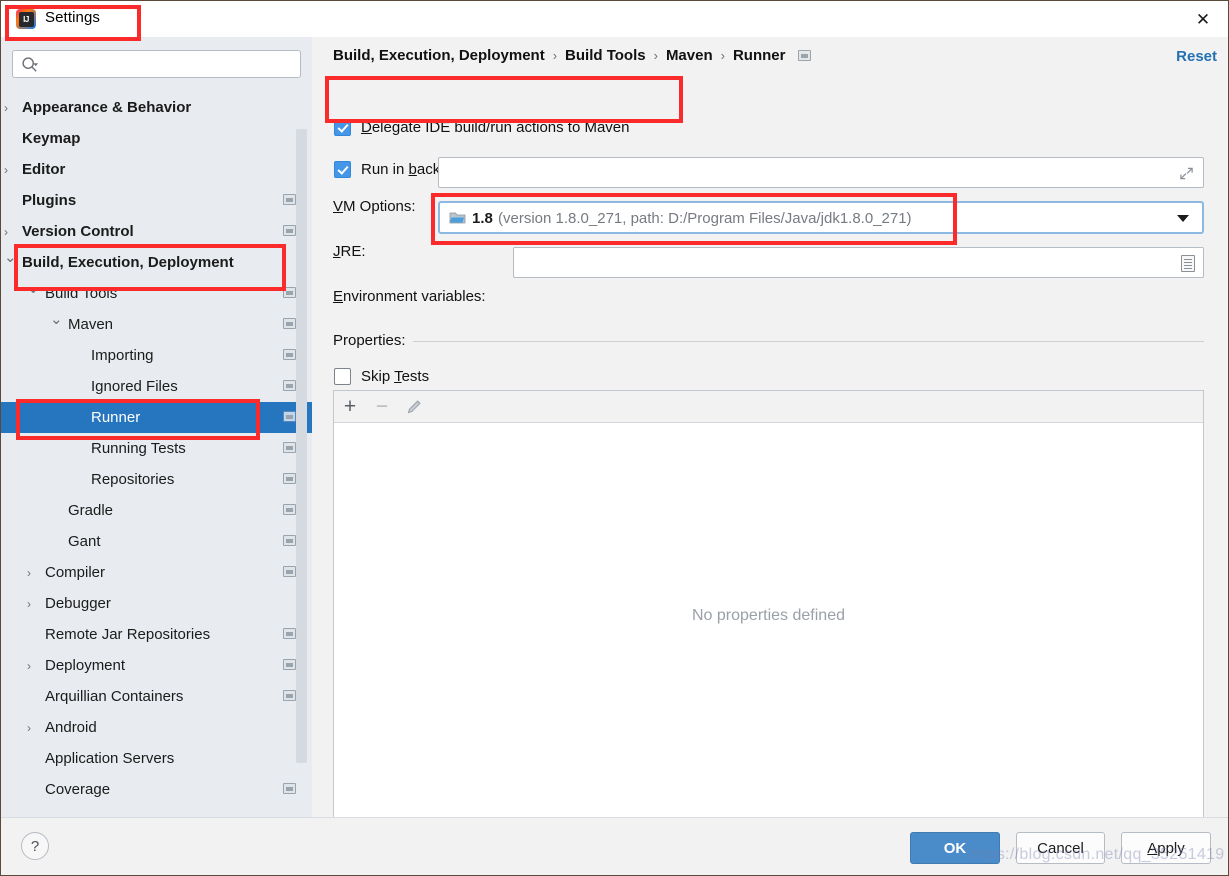 The height and width of the screenshot is (876, 1229). Describe the element at coordinates (30, 64) in the screenshot. I see `search-icon` at that location.